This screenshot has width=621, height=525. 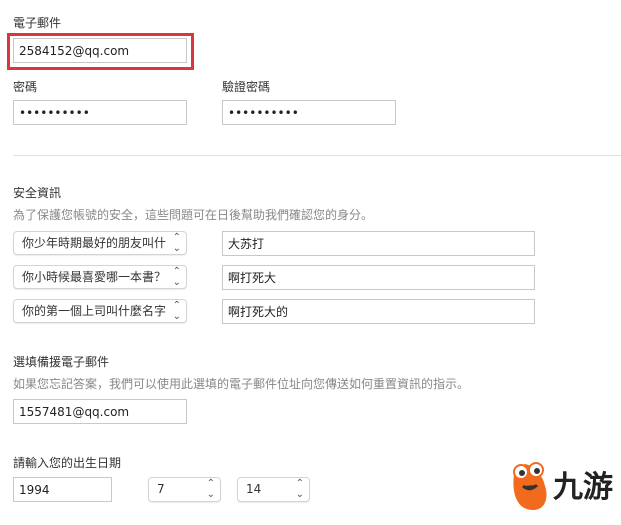 I want to click on security-question-1-select: 你少年時期最好的朋友叫什 ⌃ ⌄, so click(x=100, y=243).